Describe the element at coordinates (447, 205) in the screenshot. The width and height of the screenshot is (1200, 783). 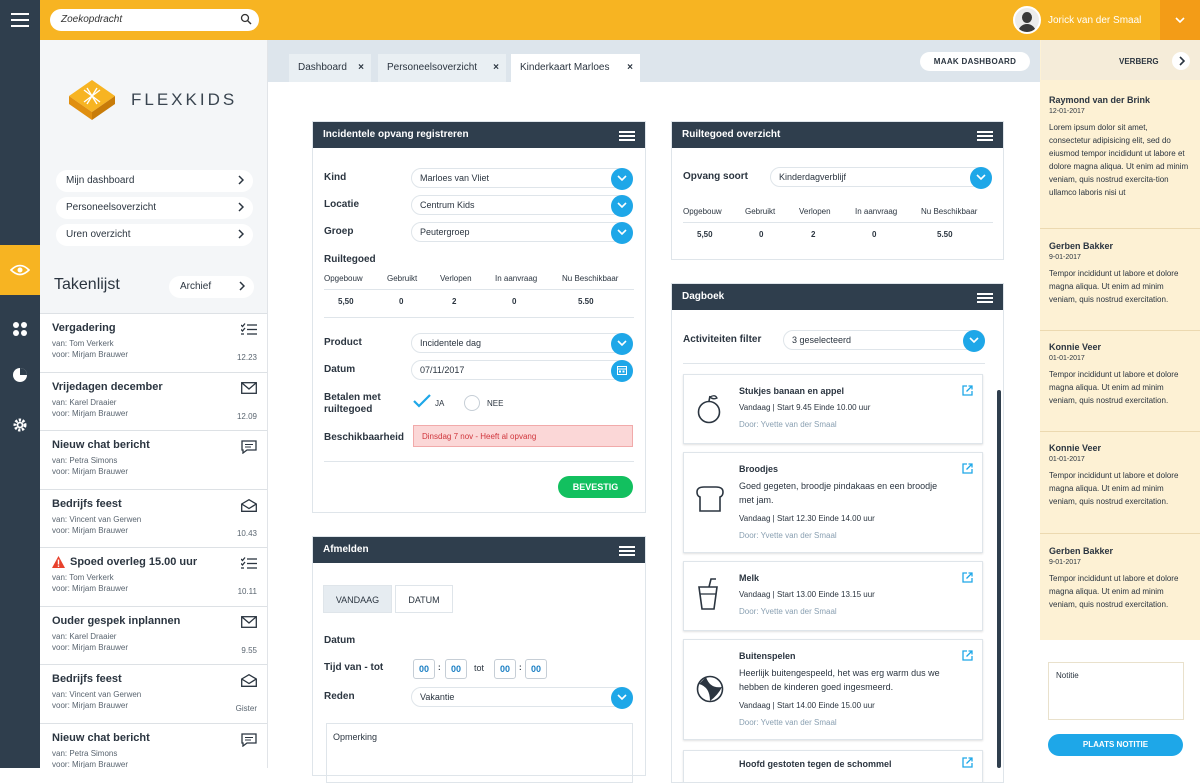
I see `locatie-value: Centrum Kids` at that location.